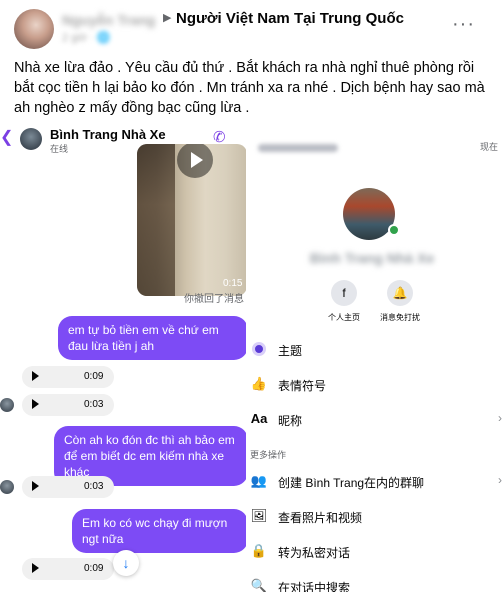 Image resolution: width=504 pixels, height=592 pixels. Describe the element at coordinates (302, 386) in the screenshot. I see `menu-item-label: 表情符号` at that location.